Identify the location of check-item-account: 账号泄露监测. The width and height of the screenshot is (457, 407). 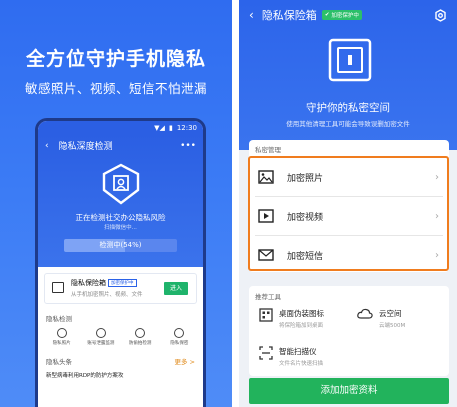
(101, 337).